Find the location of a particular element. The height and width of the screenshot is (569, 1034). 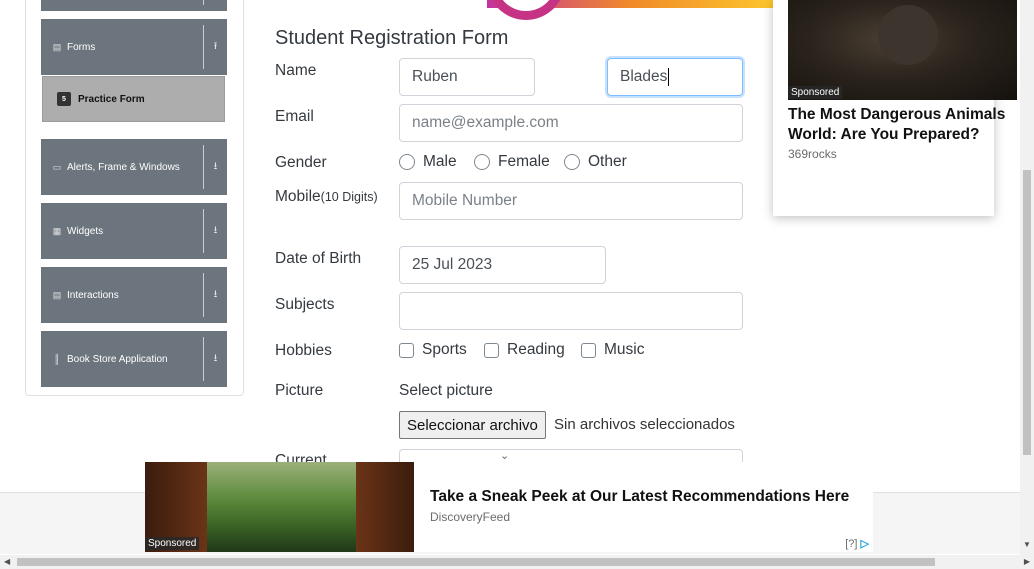

hobby-checkbox-reading: Reading is located at coordinates (524, 350).